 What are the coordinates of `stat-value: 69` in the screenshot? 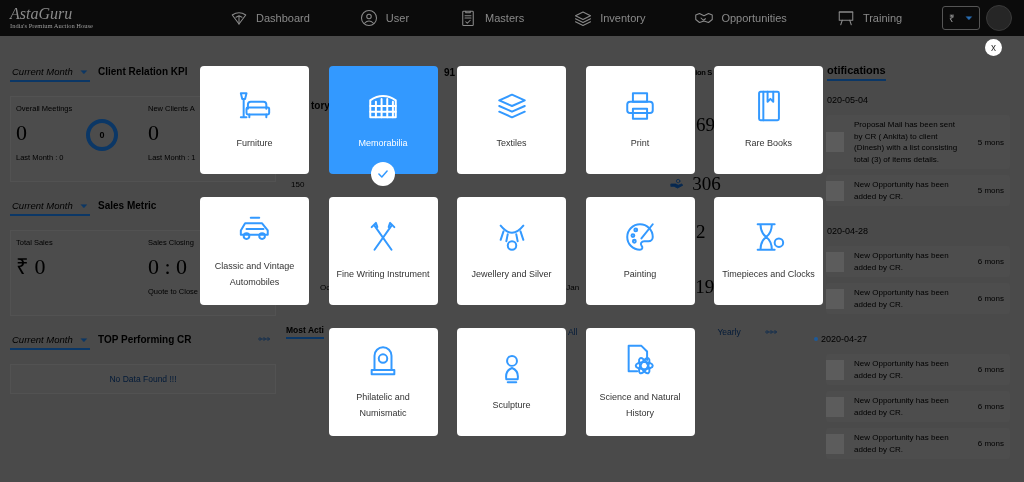 It's located at (705, 125).